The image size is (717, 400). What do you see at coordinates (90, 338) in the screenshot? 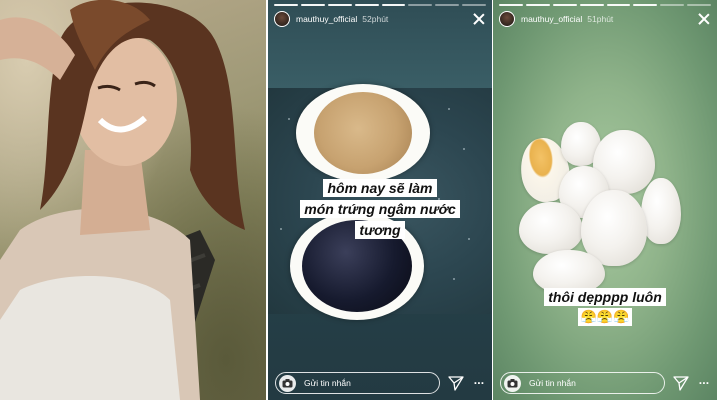
I see `white-dress` at bounding box center [90, 338].